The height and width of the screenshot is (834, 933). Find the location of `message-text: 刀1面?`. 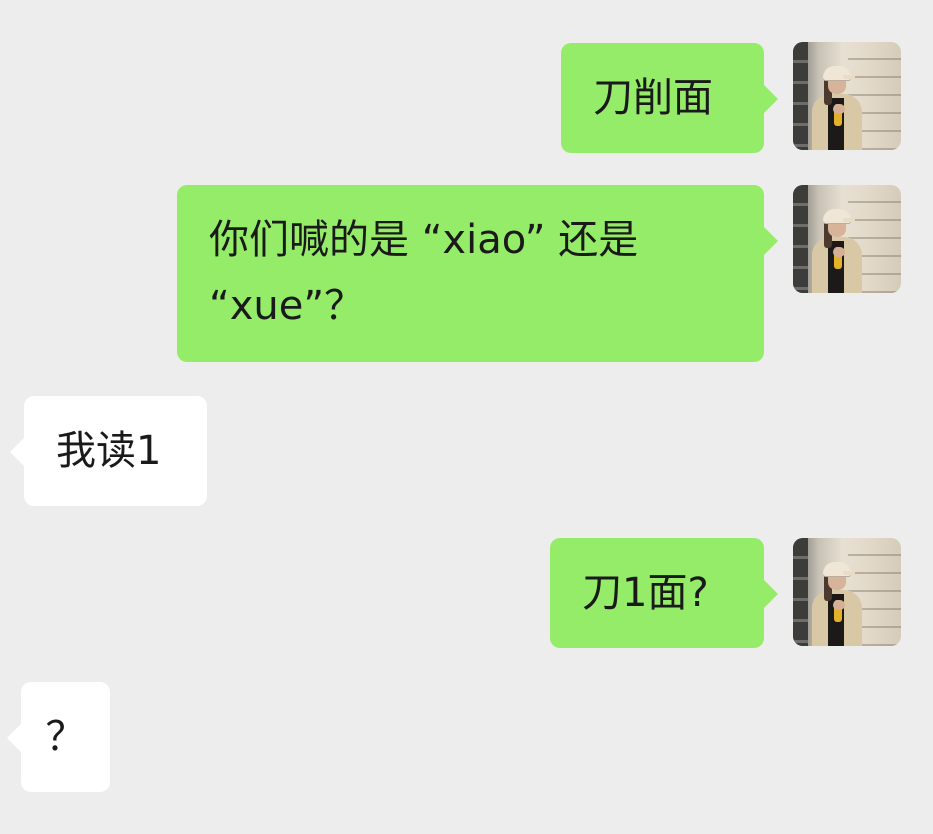

message-text: 刀1面? is located at coordinates (645, 593).